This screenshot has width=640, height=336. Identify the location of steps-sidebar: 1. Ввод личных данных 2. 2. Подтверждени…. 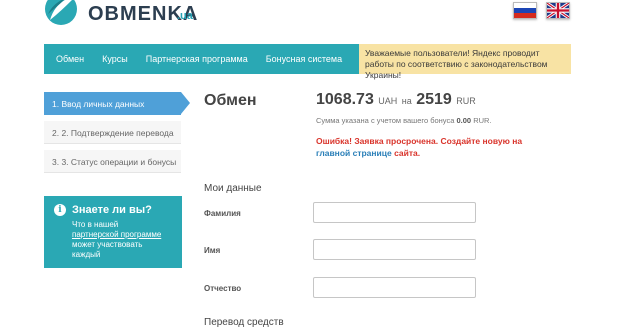
(117, 135).